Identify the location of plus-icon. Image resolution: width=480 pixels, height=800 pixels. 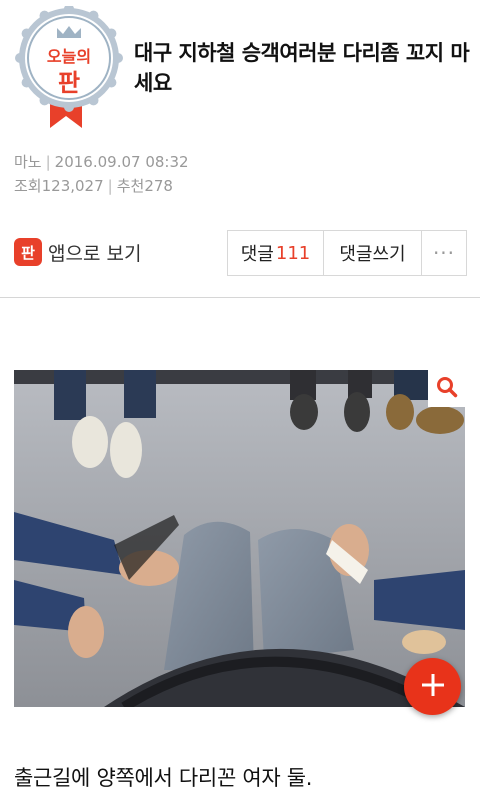
(433, 687).